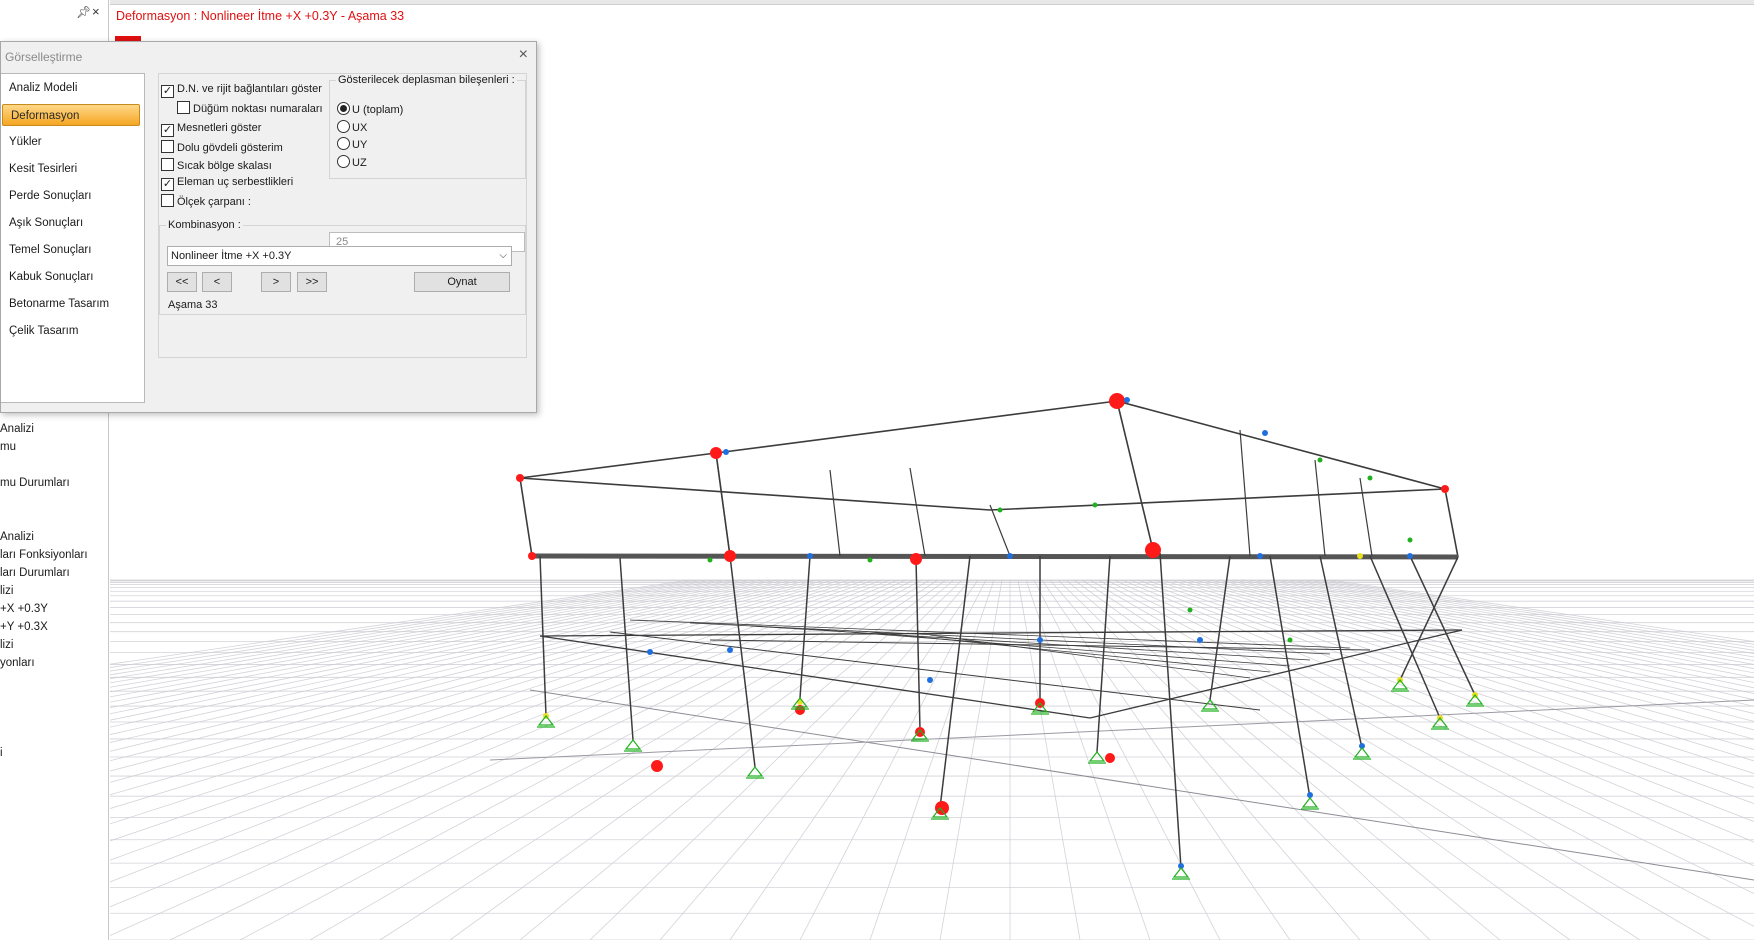 The width and height of the screenshot is (1754, 940). Describe the element at coordinates (71, 250) in the screenshot. I see `nav-item-temel-sonuclari: Temel Sonuçları` at that location.